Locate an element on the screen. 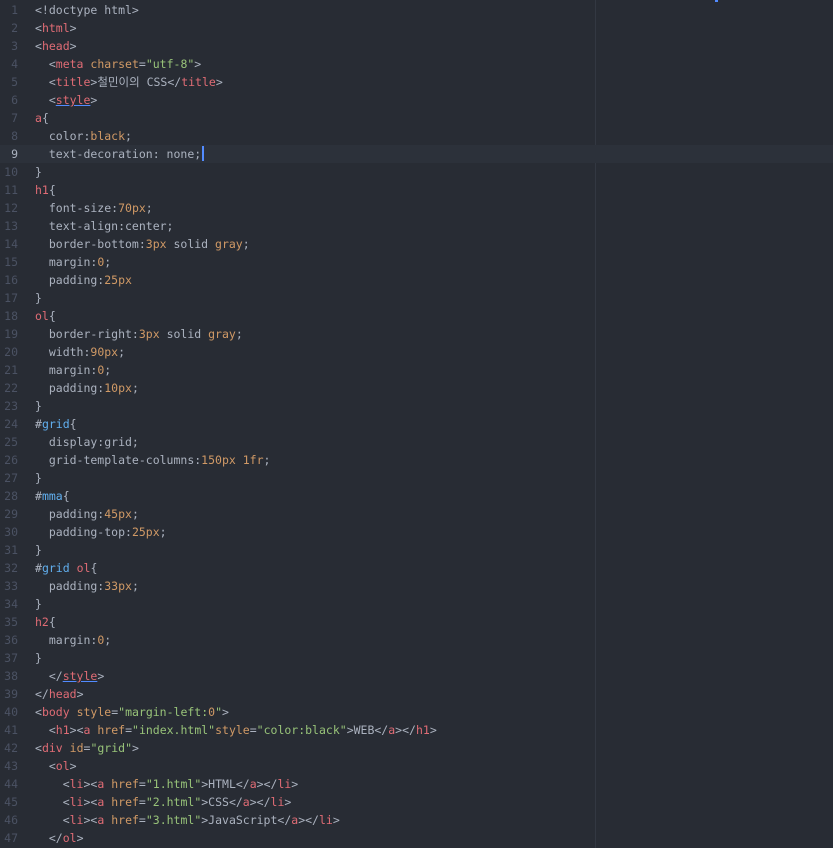 Image resolution: width=833 pixels, height=848 pixels. code-text: <html> is located at coordinates (56, 28).